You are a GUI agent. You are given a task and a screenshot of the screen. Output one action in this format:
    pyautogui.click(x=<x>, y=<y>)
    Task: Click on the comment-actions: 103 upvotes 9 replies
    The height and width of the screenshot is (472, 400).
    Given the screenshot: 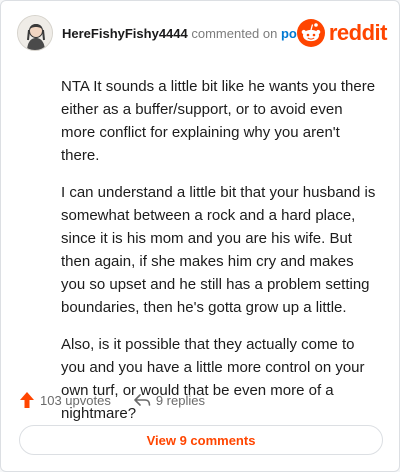 What is the action you would take?
    pyautogui.click(x=123, y=400)
    